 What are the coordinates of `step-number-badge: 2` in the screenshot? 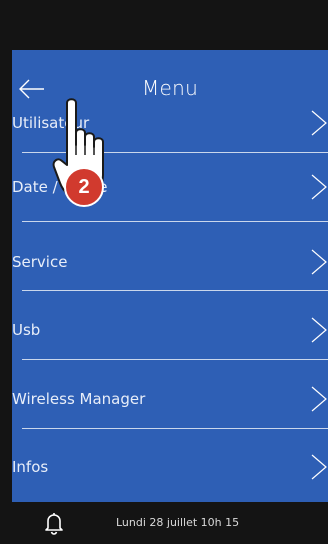 It's located at (84, 187).